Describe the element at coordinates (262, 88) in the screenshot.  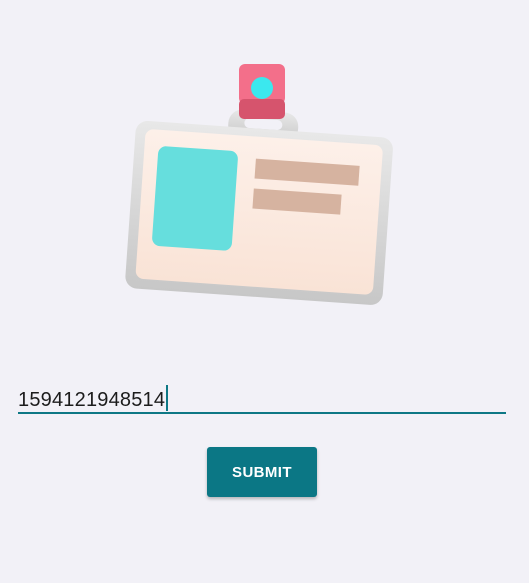
I see `badge-clip-dot` at that location.